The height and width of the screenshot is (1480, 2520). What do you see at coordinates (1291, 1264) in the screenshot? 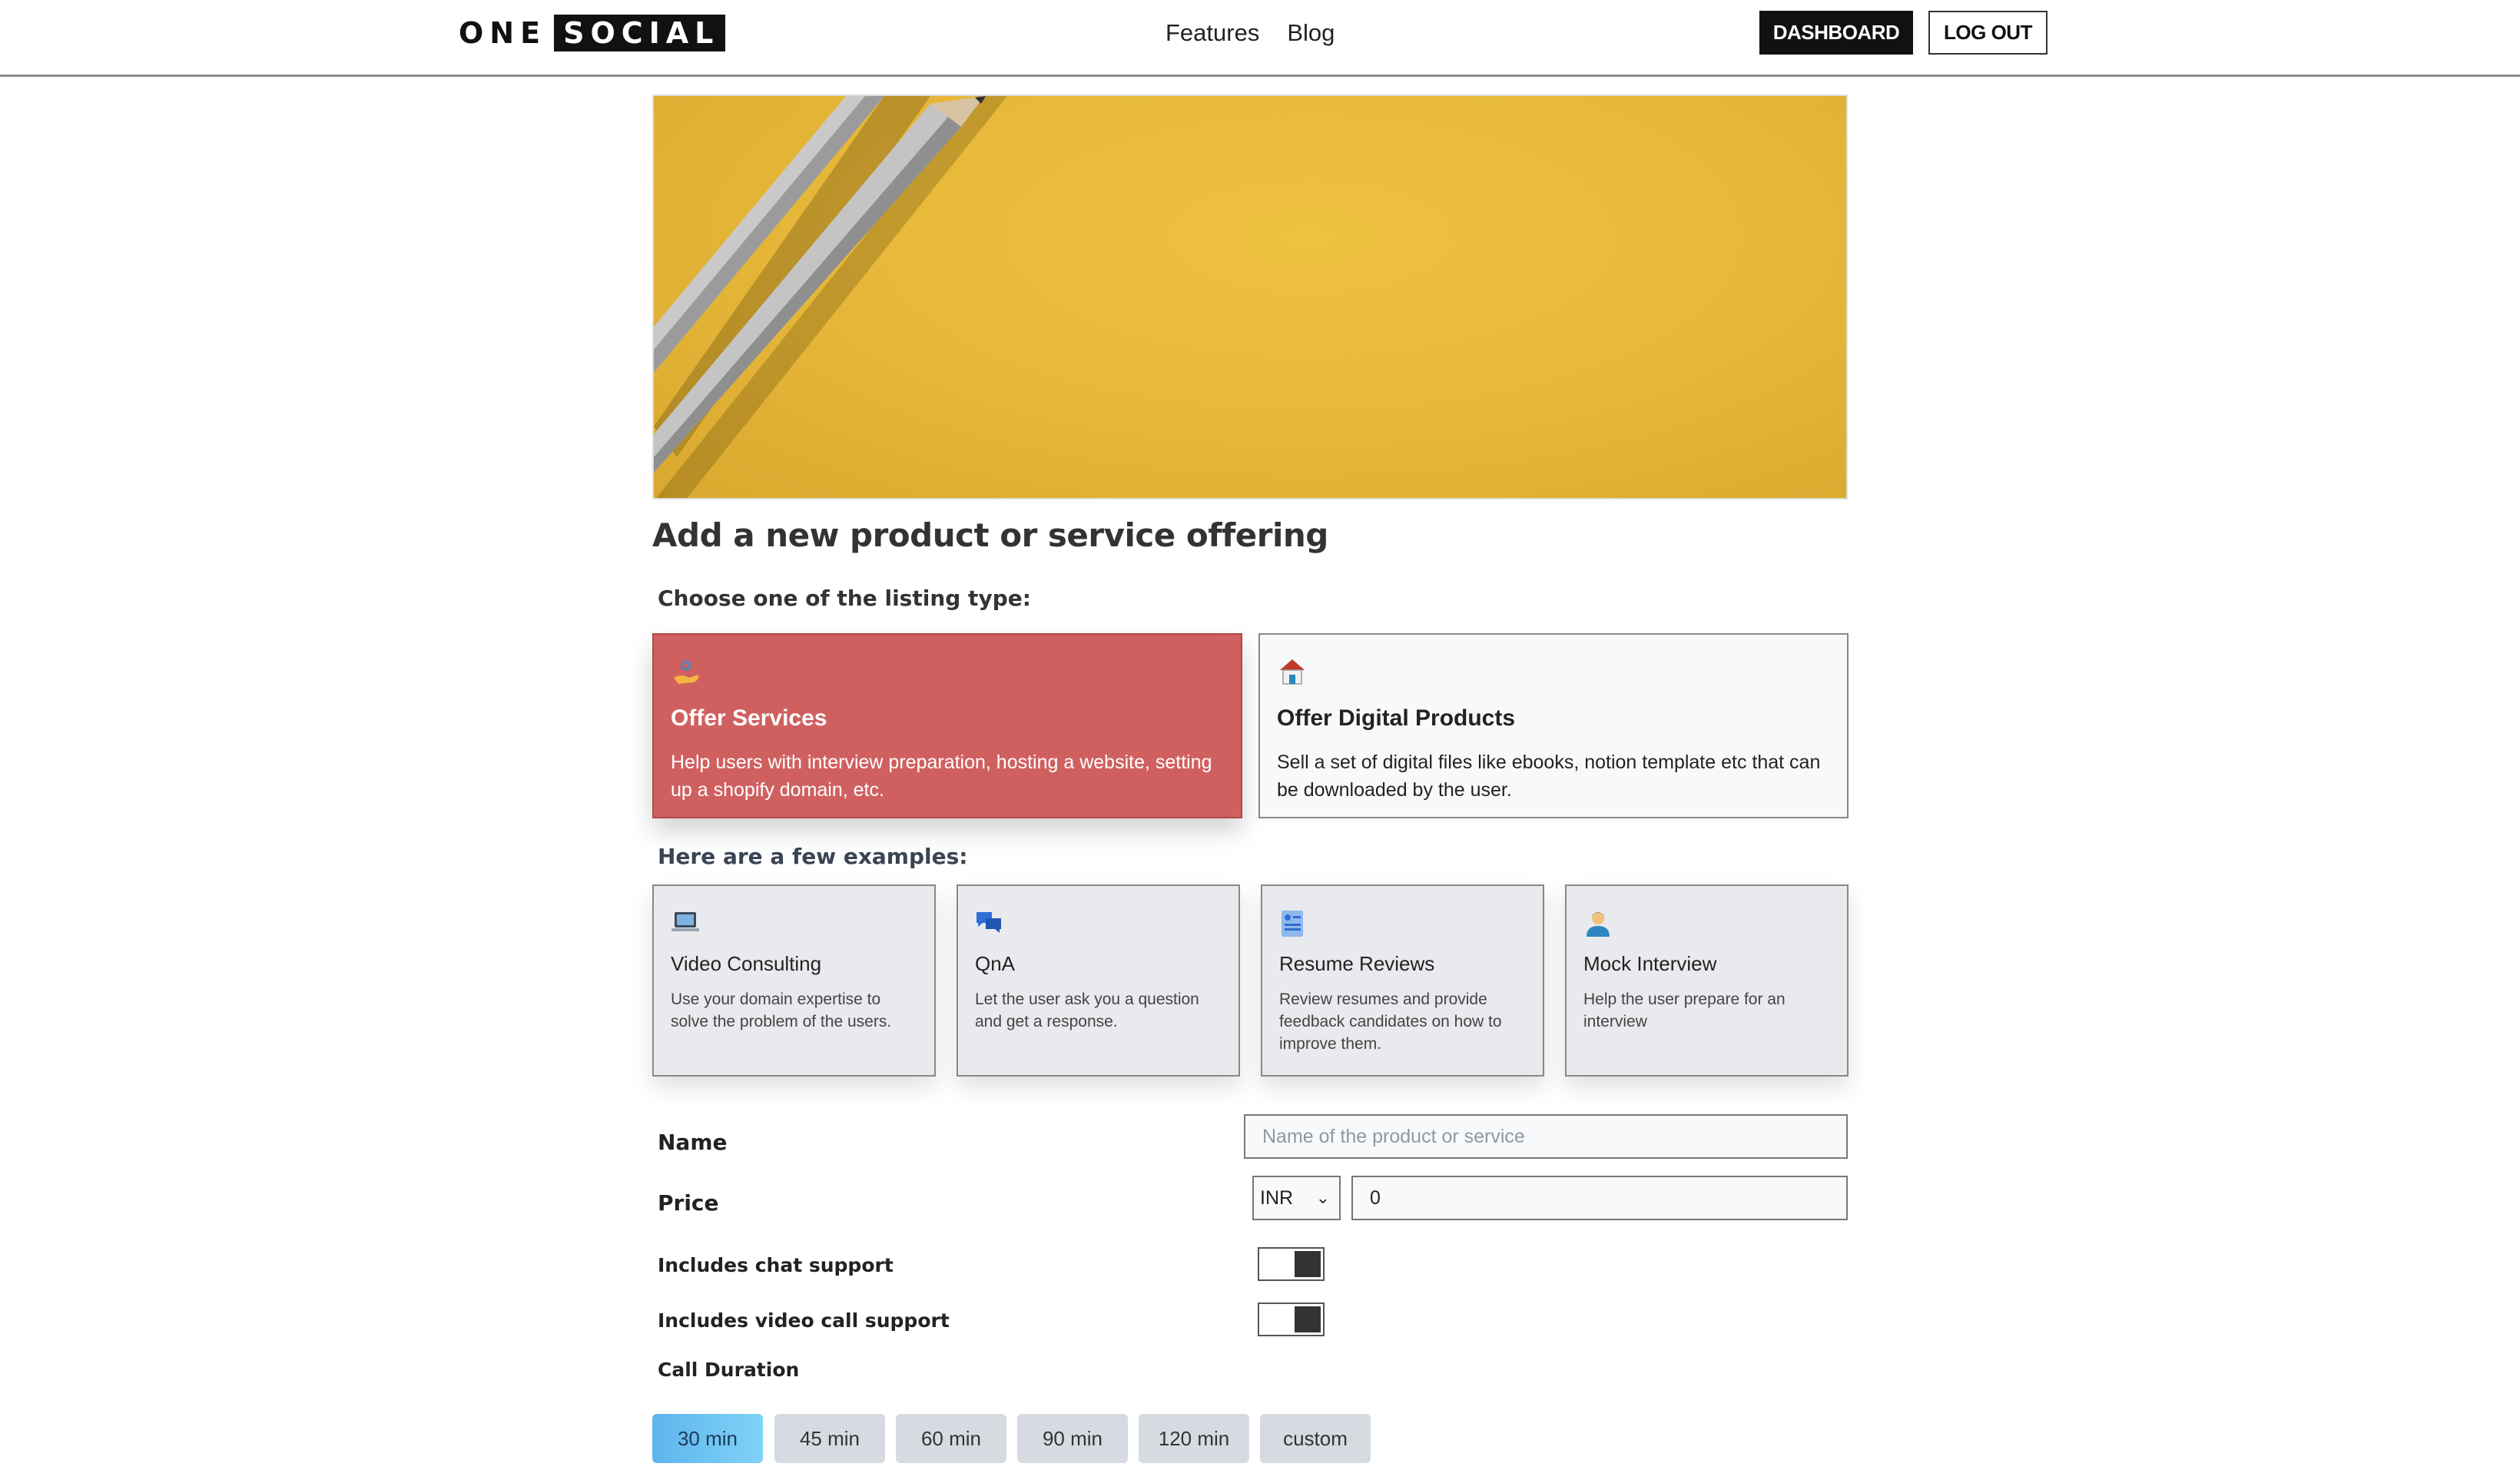
I see `chat-support-toggle` at bounding box center [1291, 1264].